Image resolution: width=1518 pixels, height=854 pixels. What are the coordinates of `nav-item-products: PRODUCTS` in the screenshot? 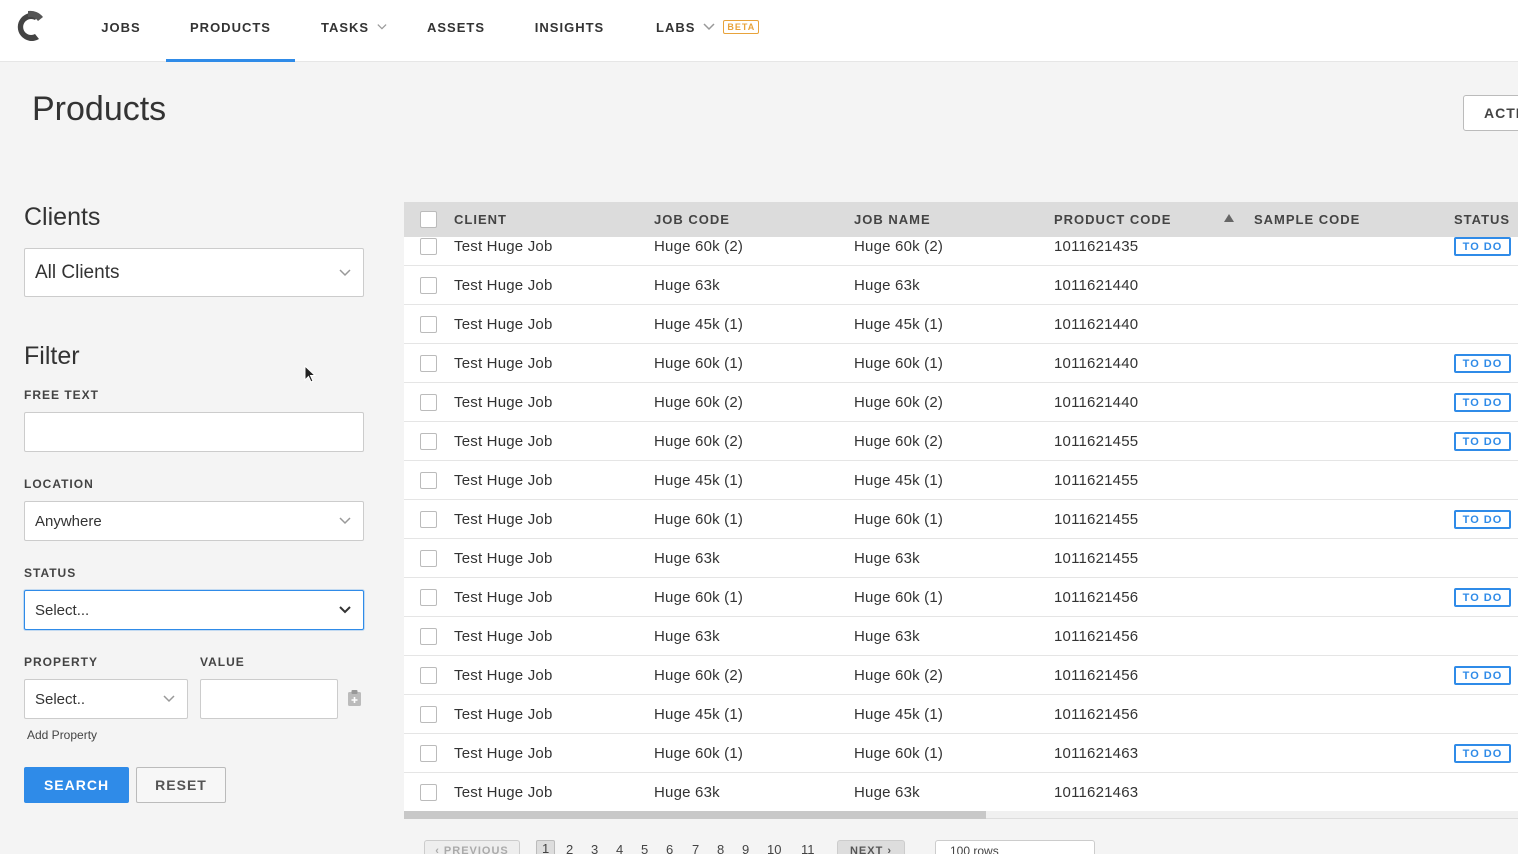 It's located at (230, 31).